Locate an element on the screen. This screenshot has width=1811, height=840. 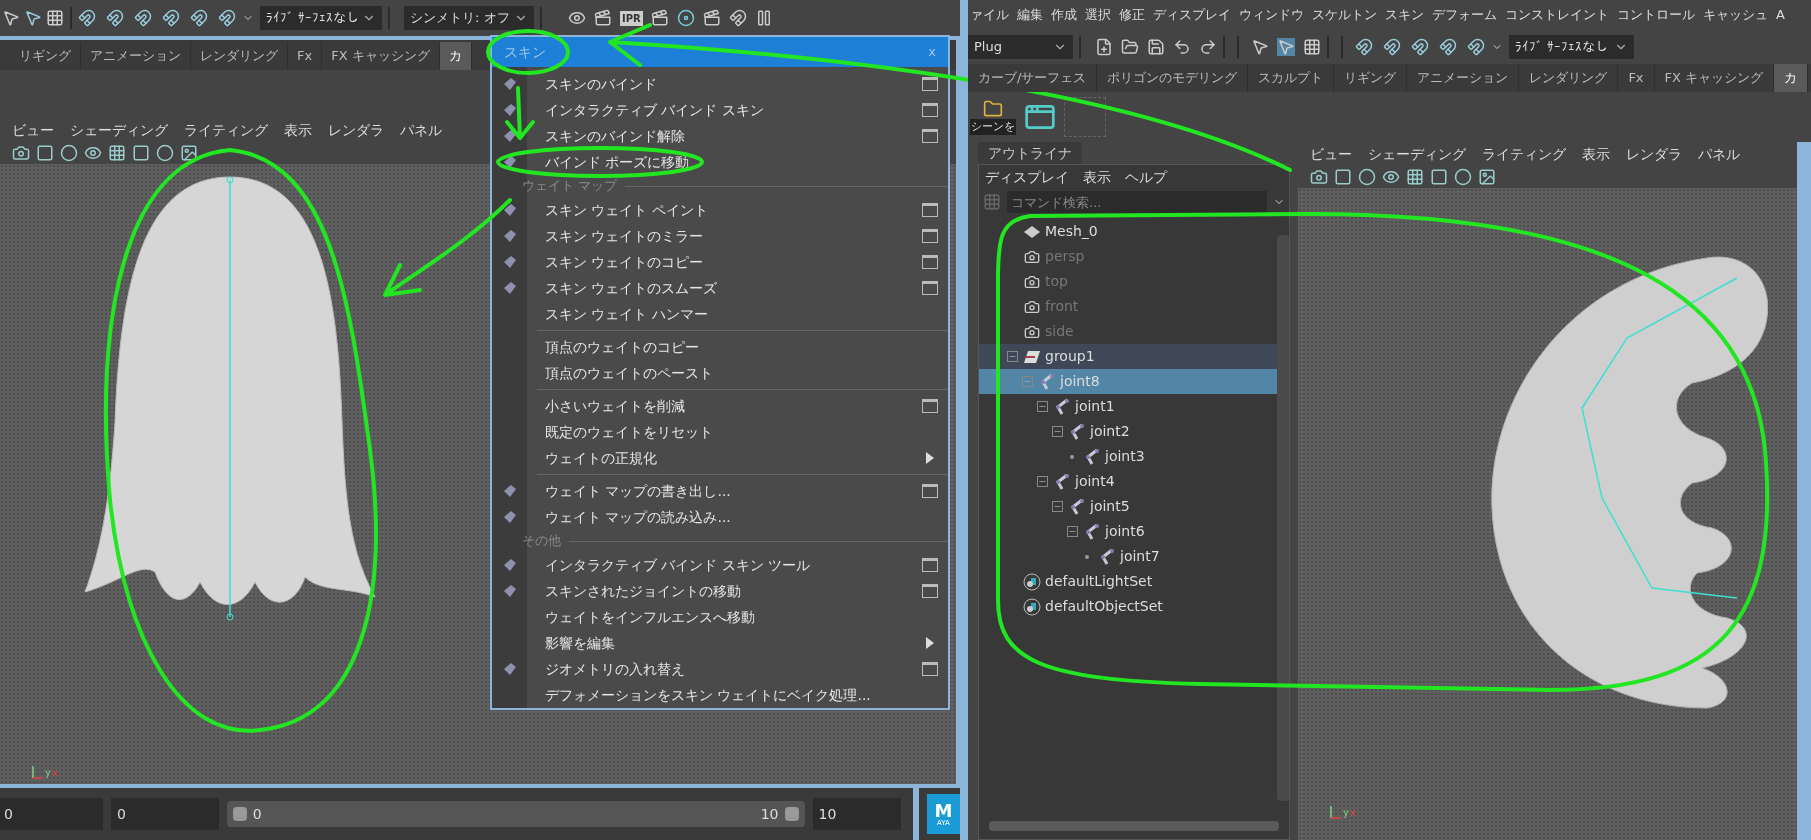
new-file-icon is located at coordinates (1104, 47).